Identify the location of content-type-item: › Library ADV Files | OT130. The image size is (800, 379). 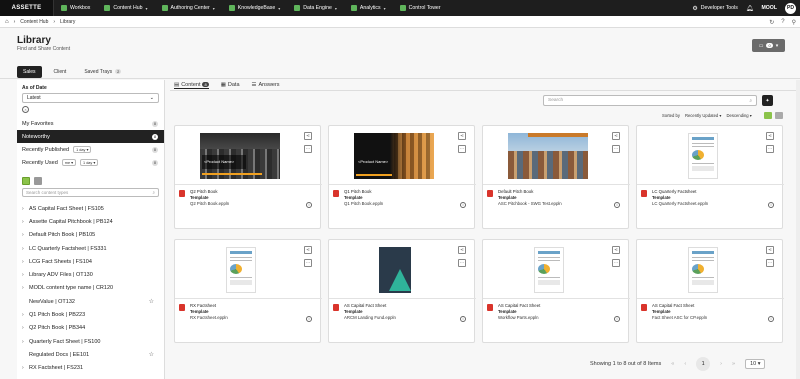
(90, 274).